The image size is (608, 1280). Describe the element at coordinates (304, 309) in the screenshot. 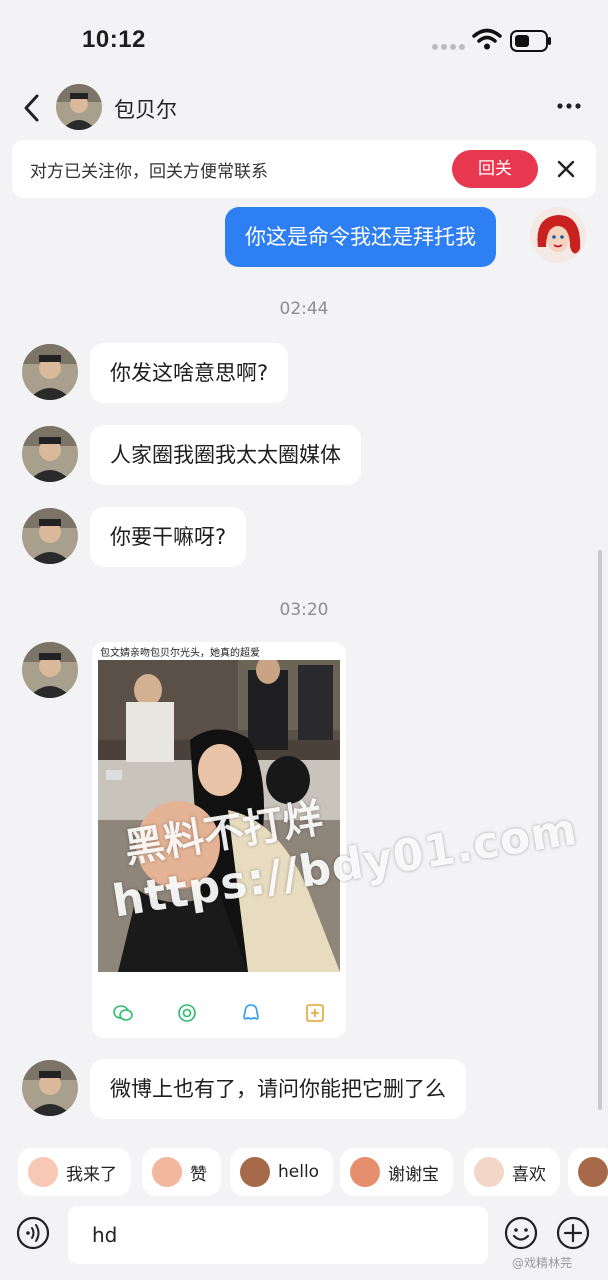

I see `timestamp: 02:44` at that location.